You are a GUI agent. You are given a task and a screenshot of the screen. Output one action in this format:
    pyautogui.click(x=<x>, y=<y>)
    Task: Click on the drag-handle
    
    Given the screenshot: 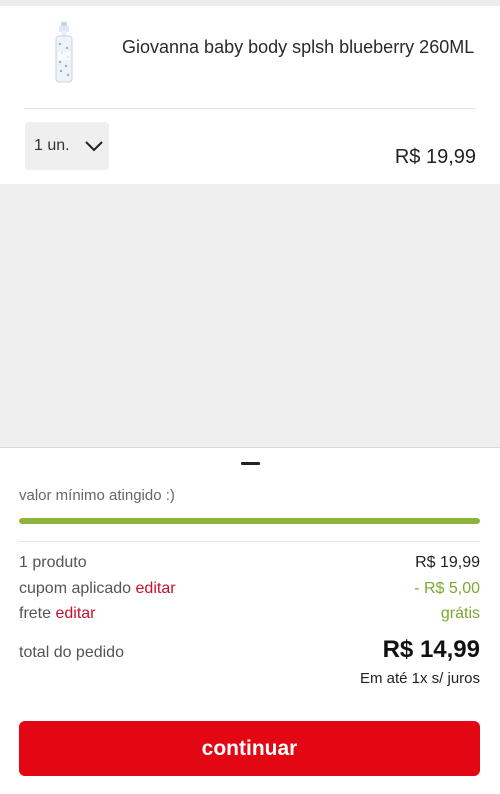 What is the action you would take?
    pyautogui.click(x=250, y=463)
    